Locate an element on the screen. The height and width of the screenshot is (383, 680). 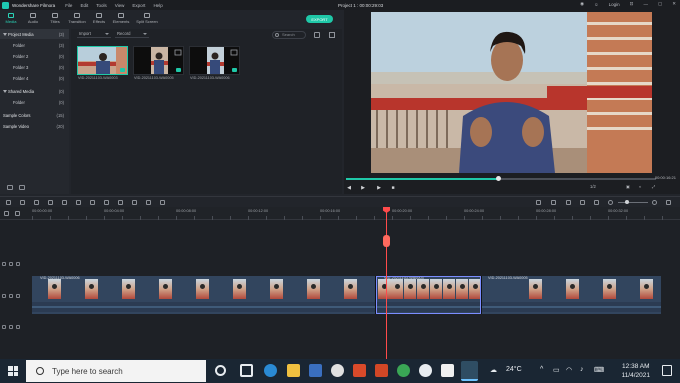
tree-item-shared-folder: Folder (0) is located at coordinates (34, 102).